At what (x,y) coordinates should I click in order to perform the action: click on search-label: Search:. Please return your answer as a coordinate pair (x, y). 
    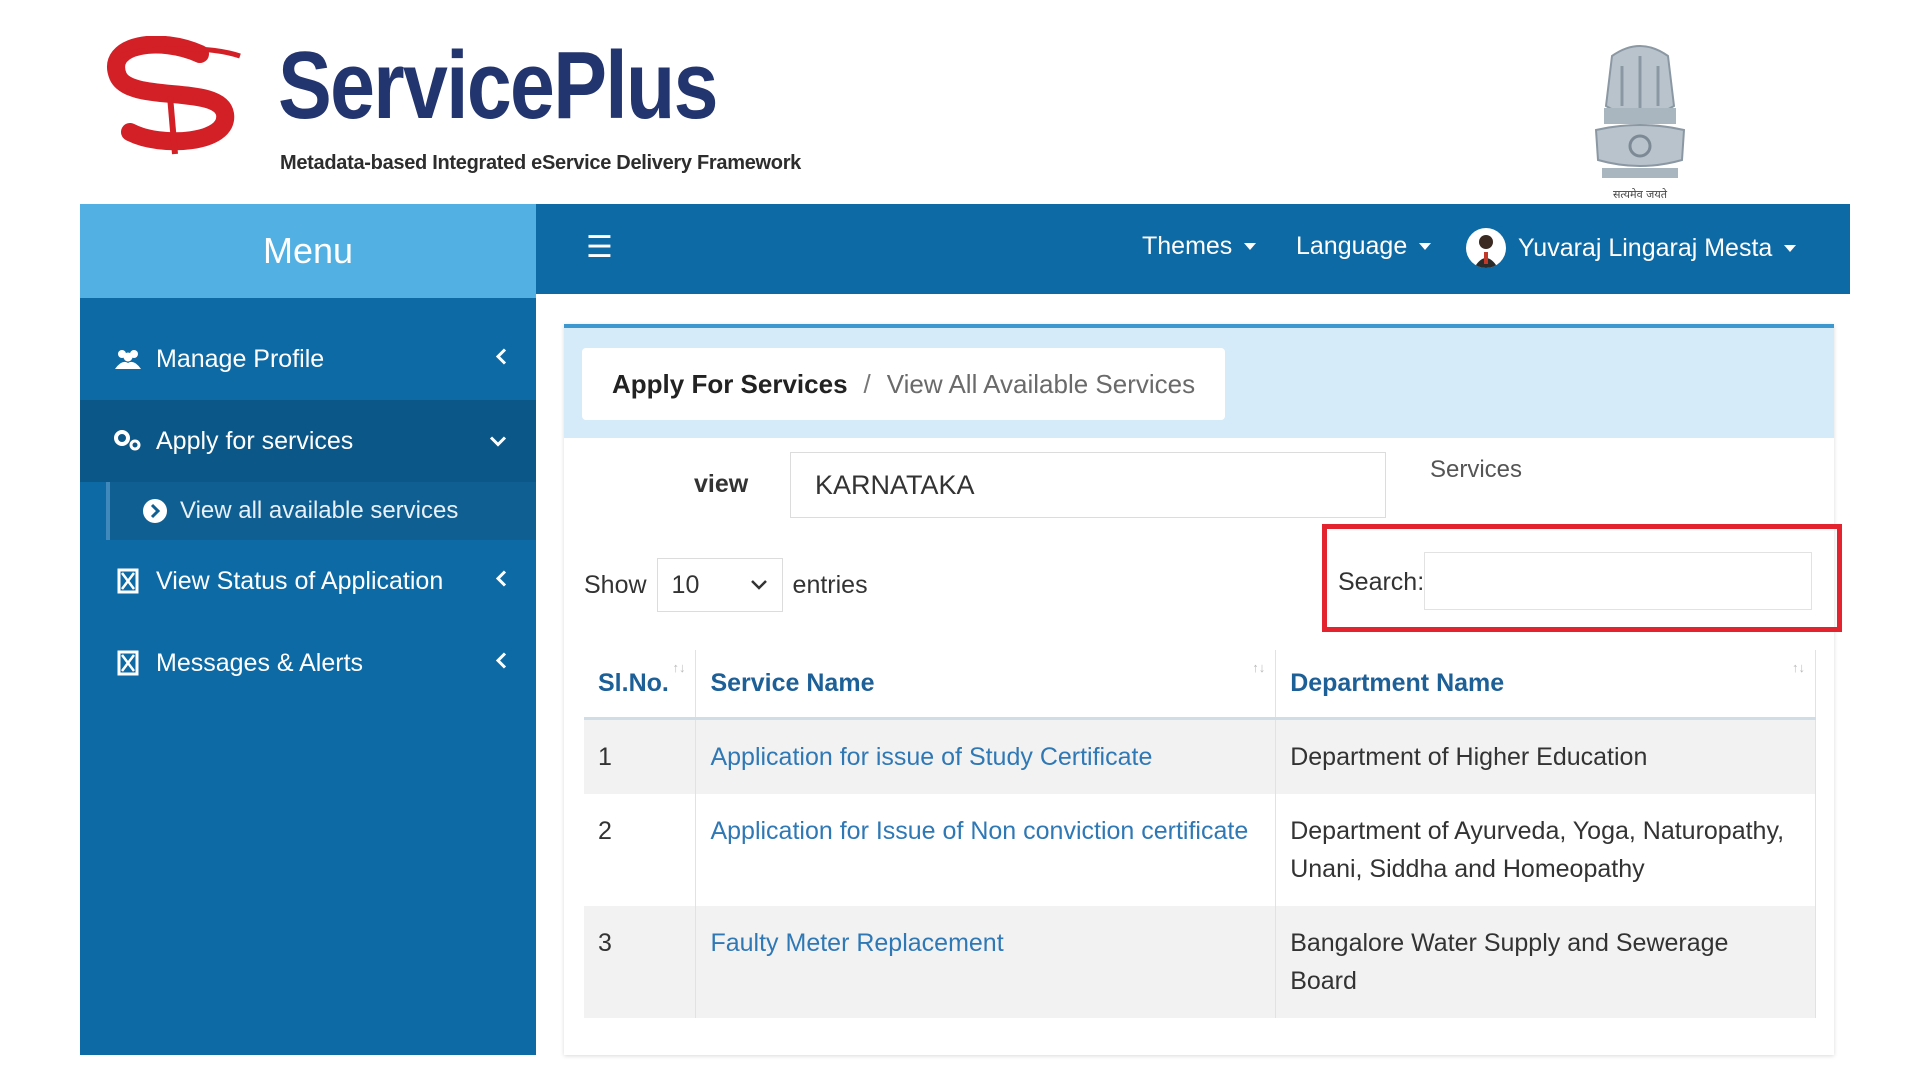
    Looking at the image, I should click on (1381, 582).